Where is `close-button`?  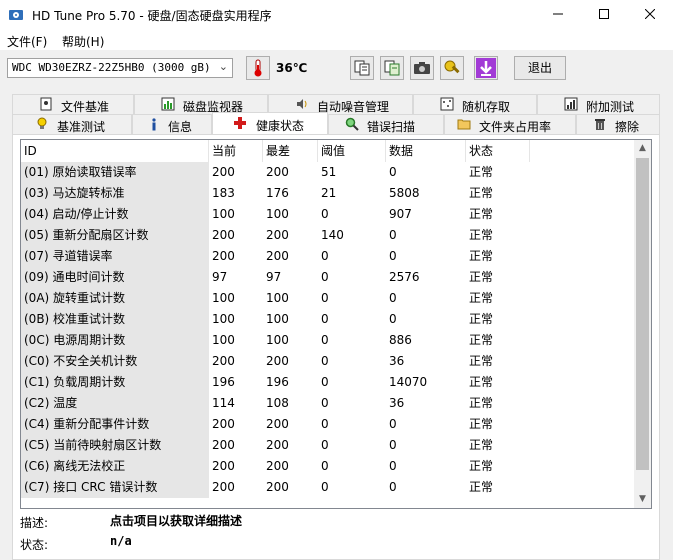 close-button is located at coordinates (650, 15).